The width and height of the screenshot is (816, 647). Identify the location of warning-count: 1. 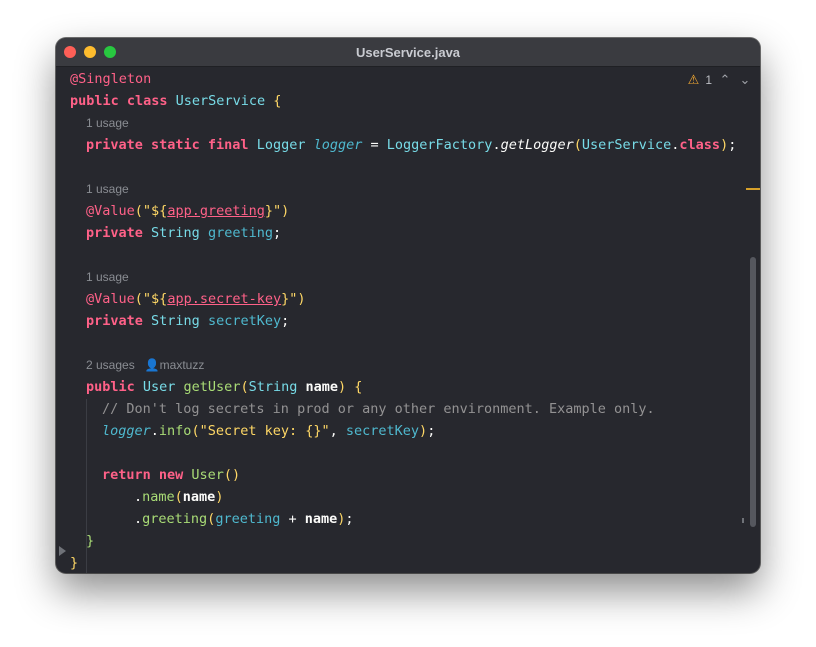
(708, 80).